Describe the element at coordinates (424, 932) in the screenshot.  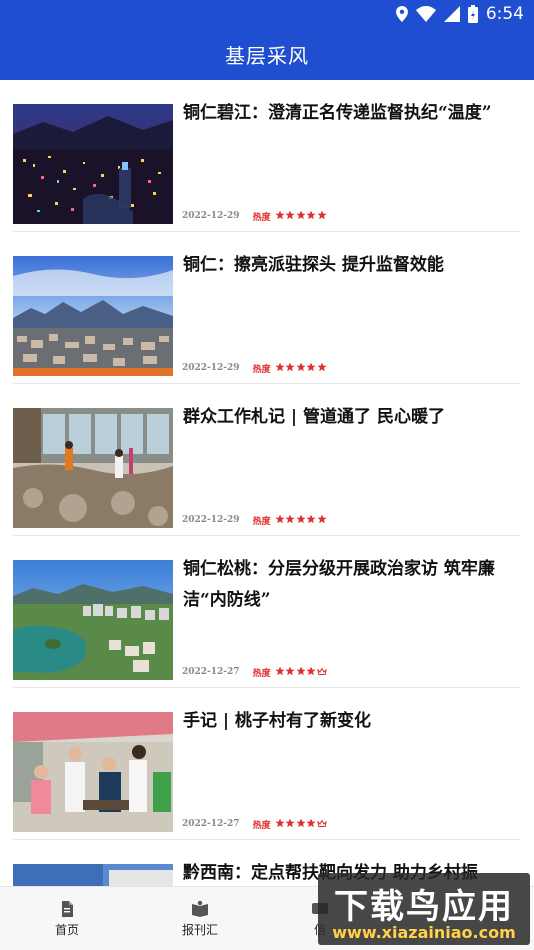
I see `watermark-url: www.xiazainiao.com` at that location.